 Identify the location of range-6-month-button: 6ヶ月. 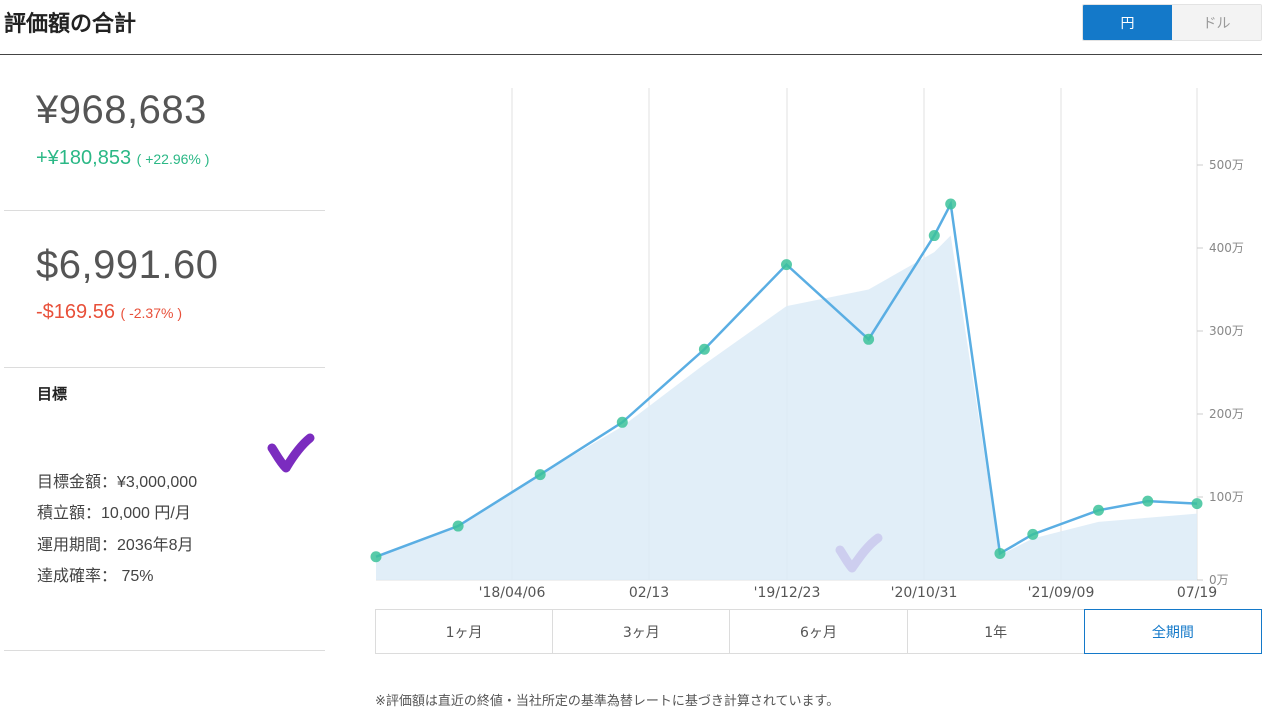
(819, 631).